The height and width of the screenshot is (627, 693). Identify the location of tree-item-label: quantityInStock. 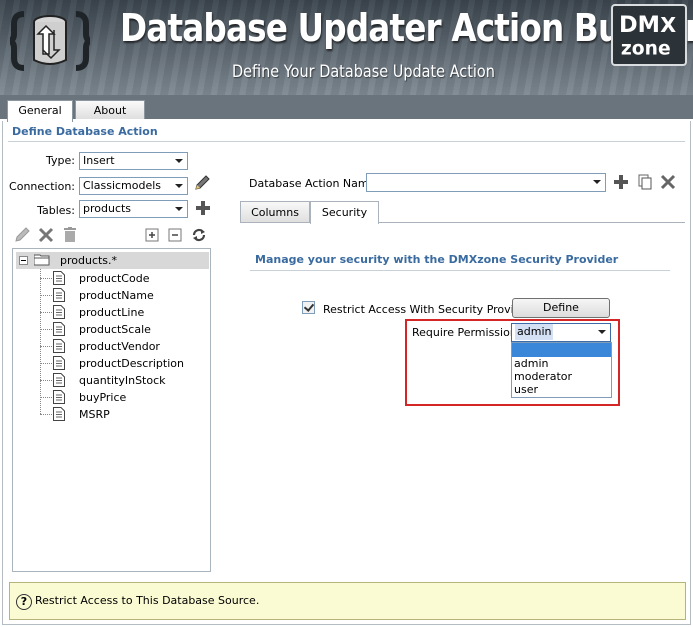
(122, 380).